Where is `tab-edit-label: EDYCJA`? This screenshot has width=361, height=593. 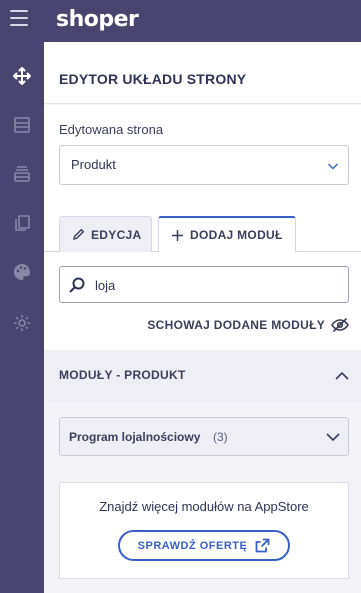
tab-edit-label: EDYCJA is located at coordinates (116, 234).